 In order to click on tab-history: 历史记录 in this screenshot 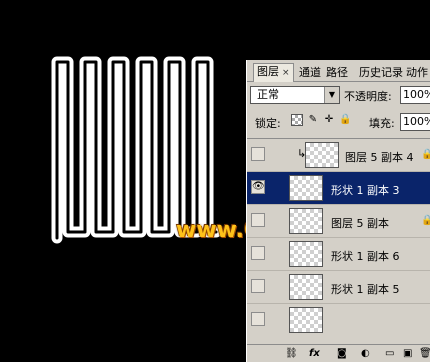, I will do `click(381, 73)`.